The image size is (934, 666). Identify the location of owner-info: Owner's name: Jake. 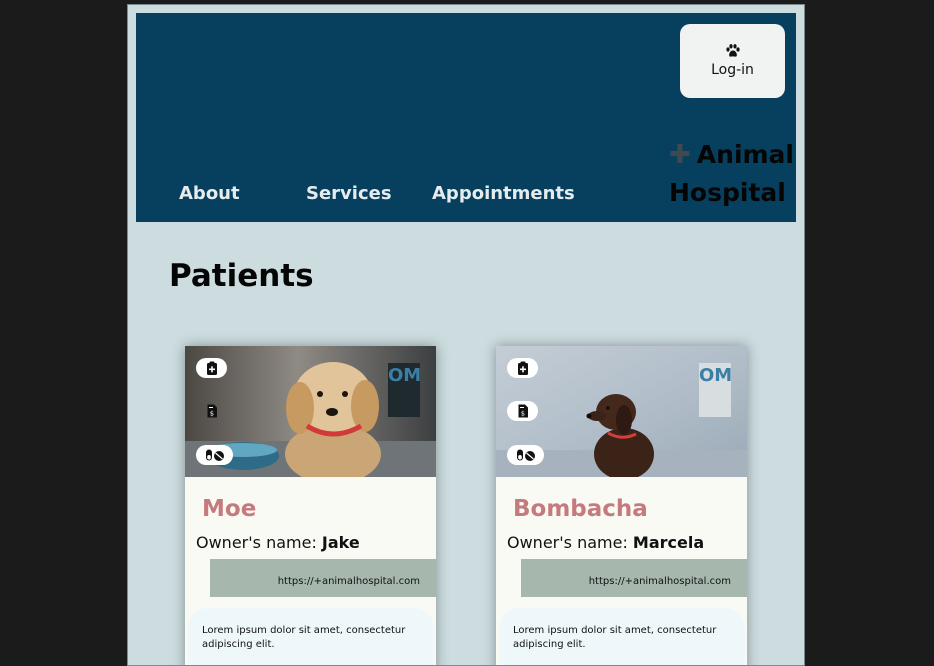
(278, 542).